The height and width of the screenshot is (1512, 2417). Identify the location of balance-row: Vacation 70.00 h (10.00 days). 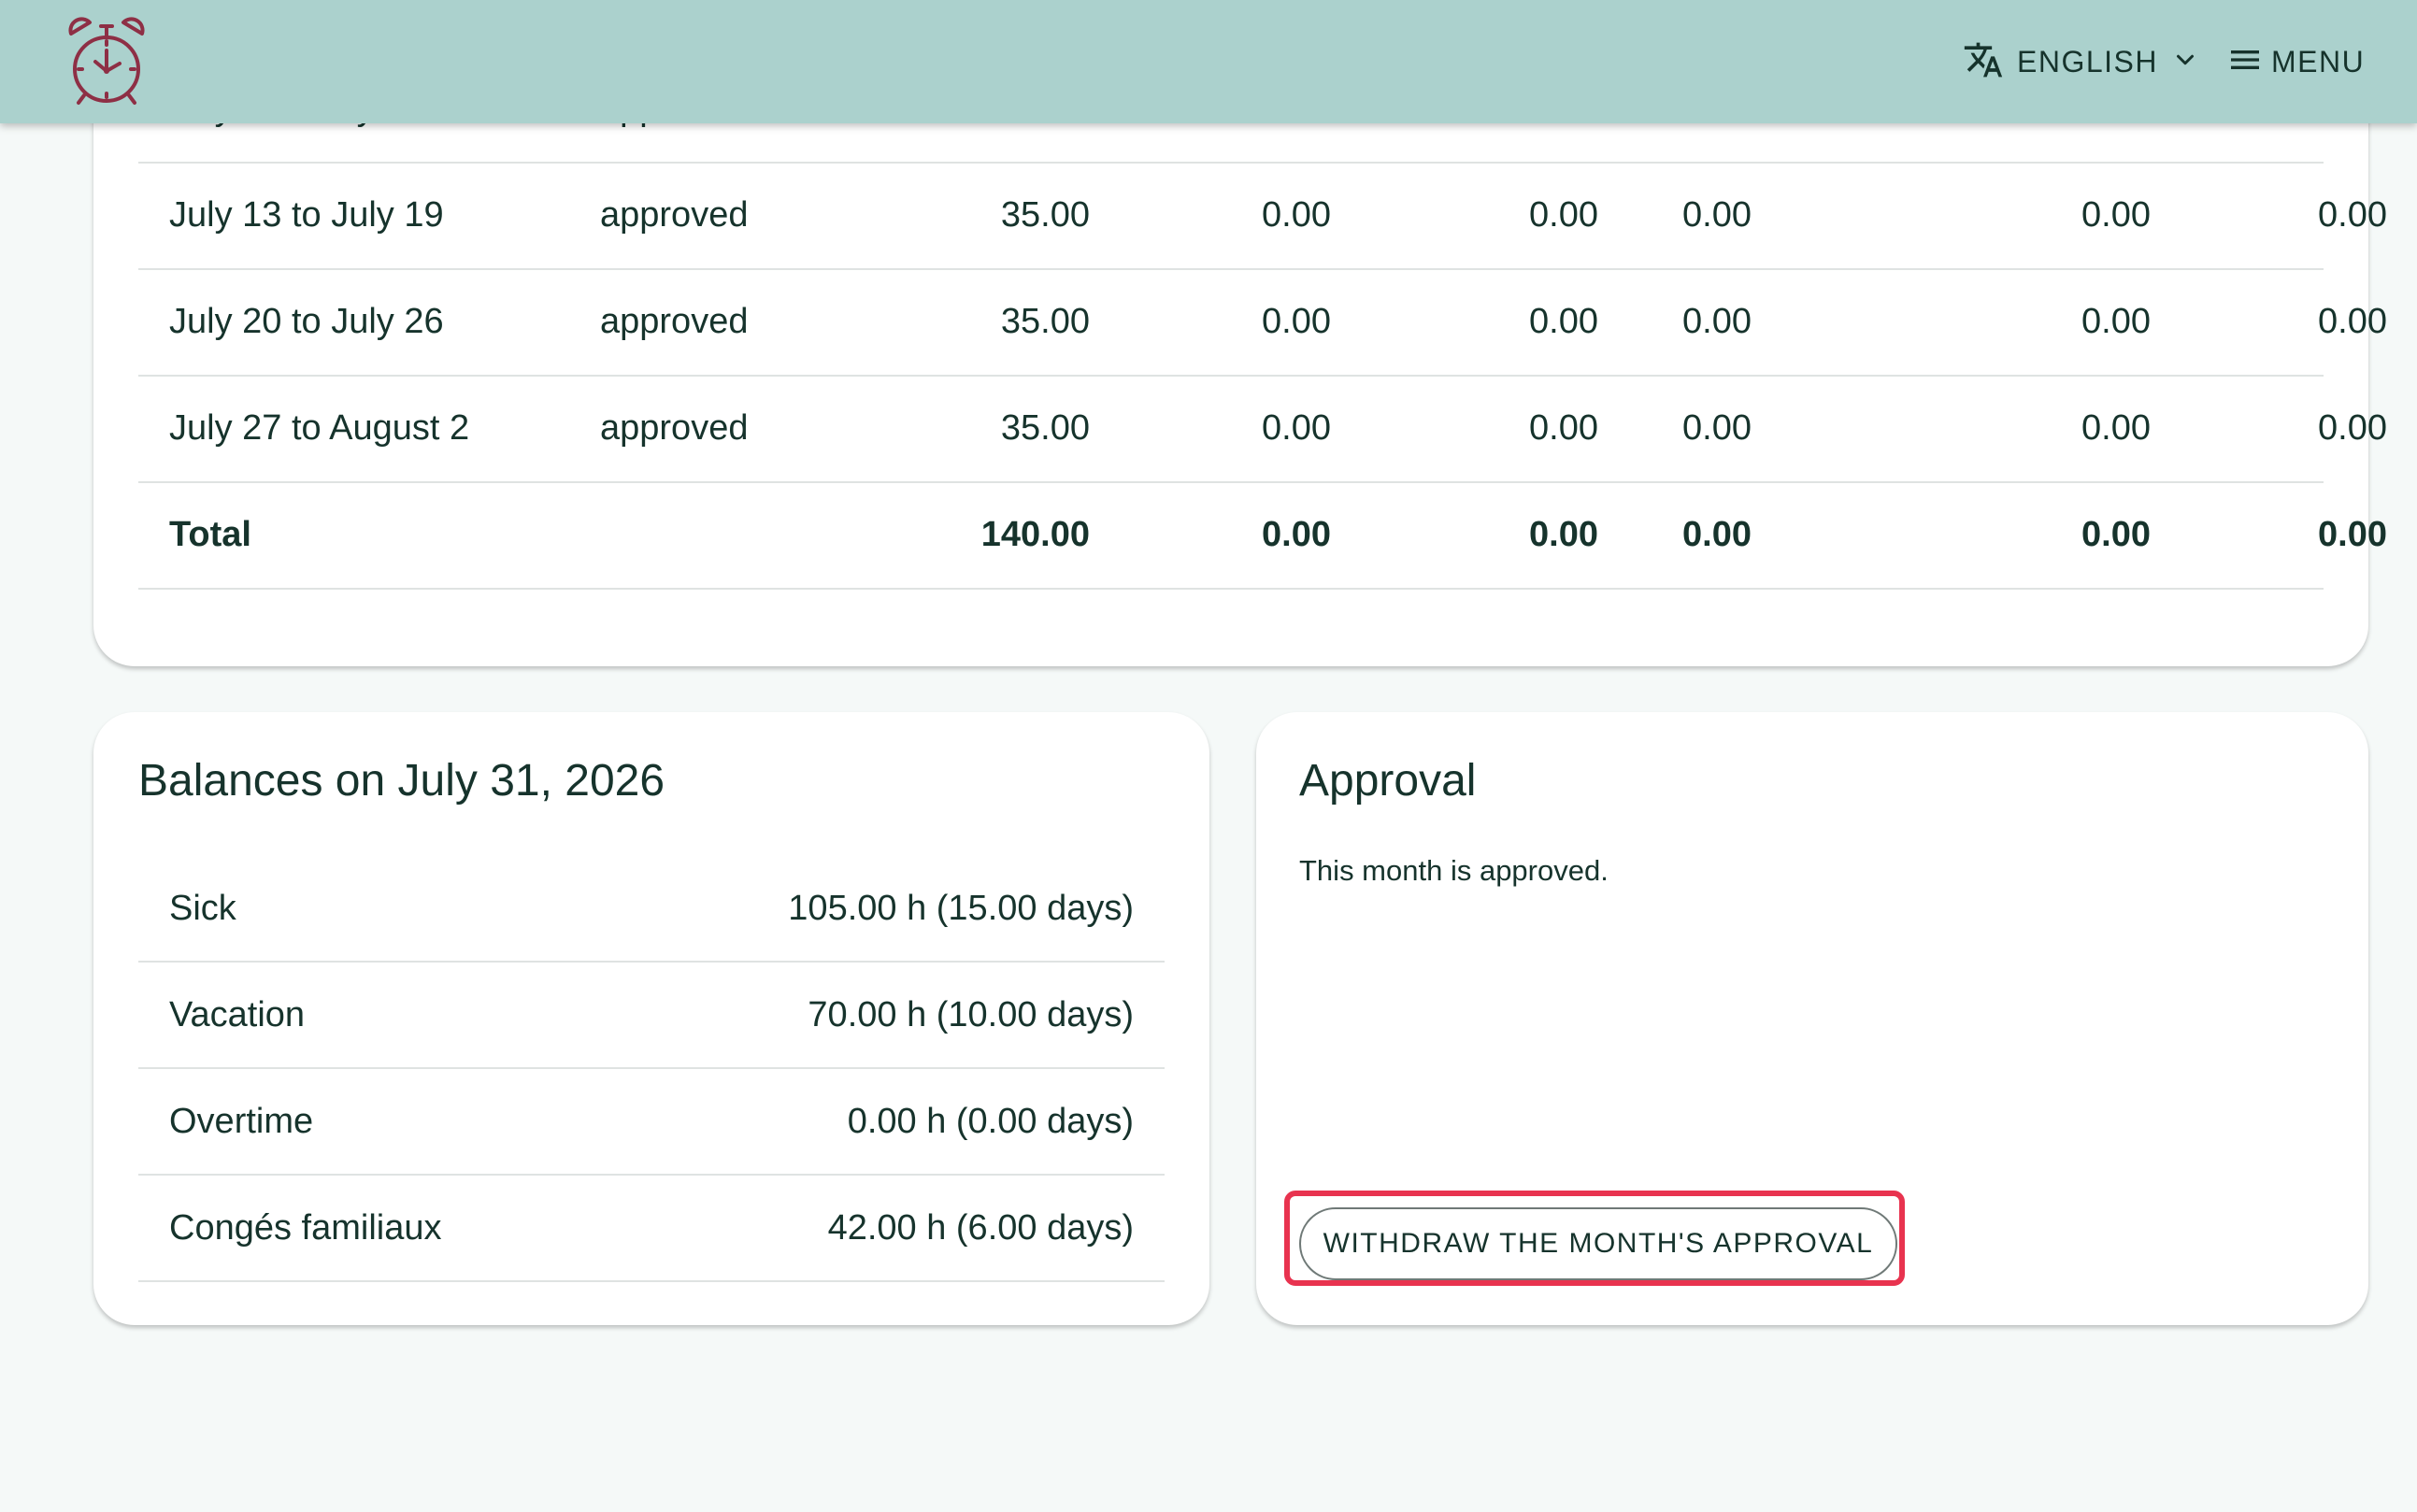
(651, 1016).